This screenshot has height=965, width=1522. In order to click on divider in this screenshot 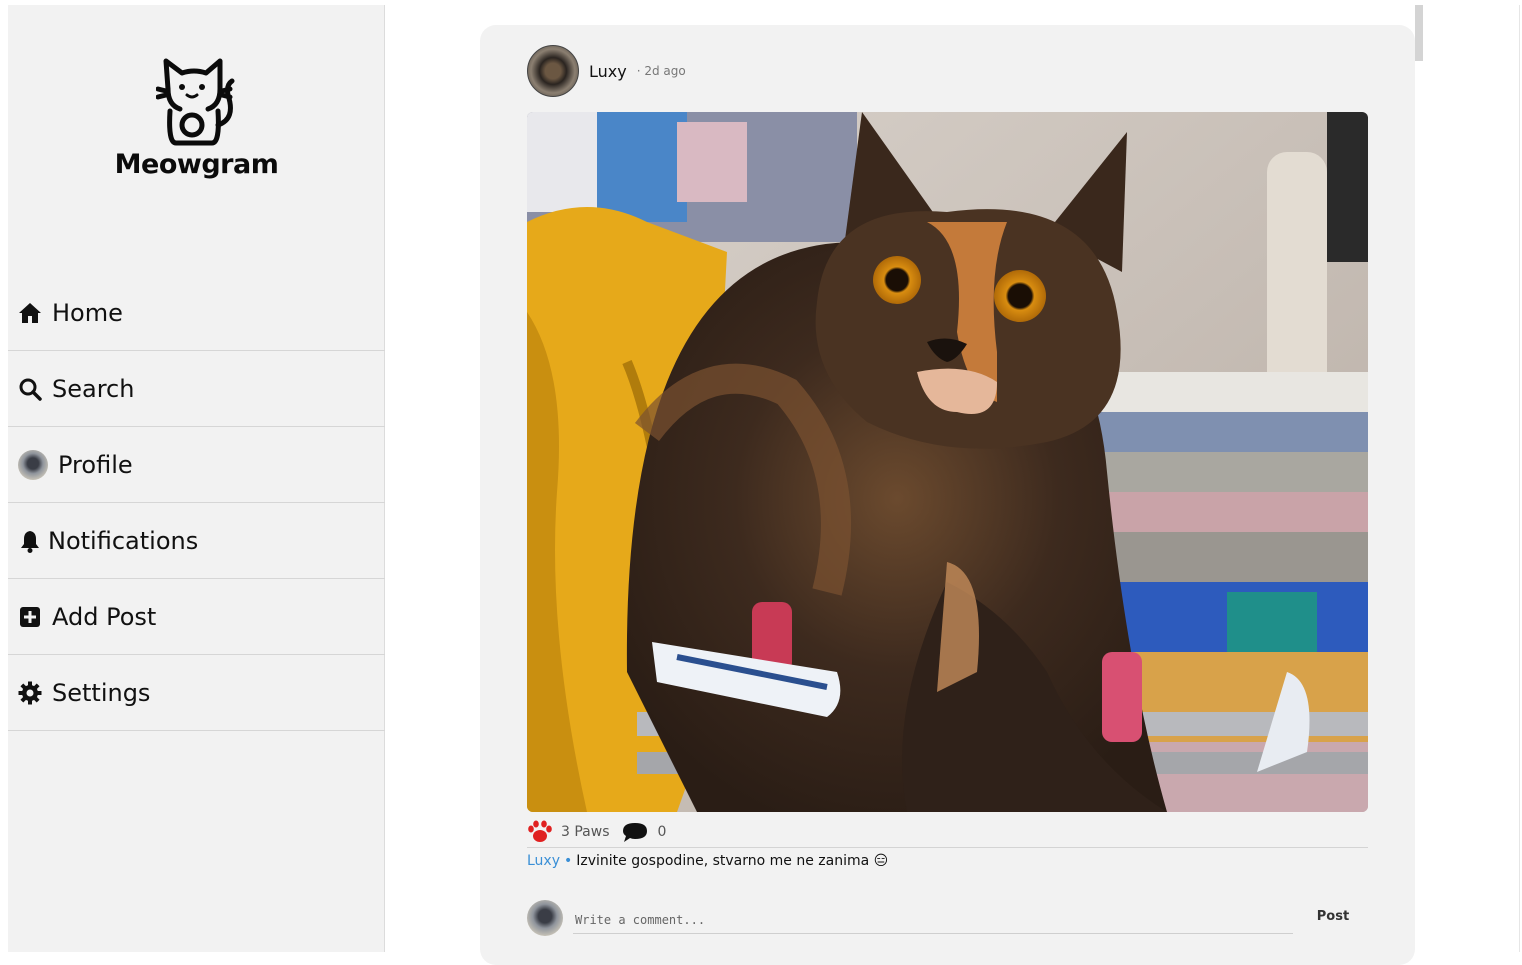, I will do `click(1519, 478)`.